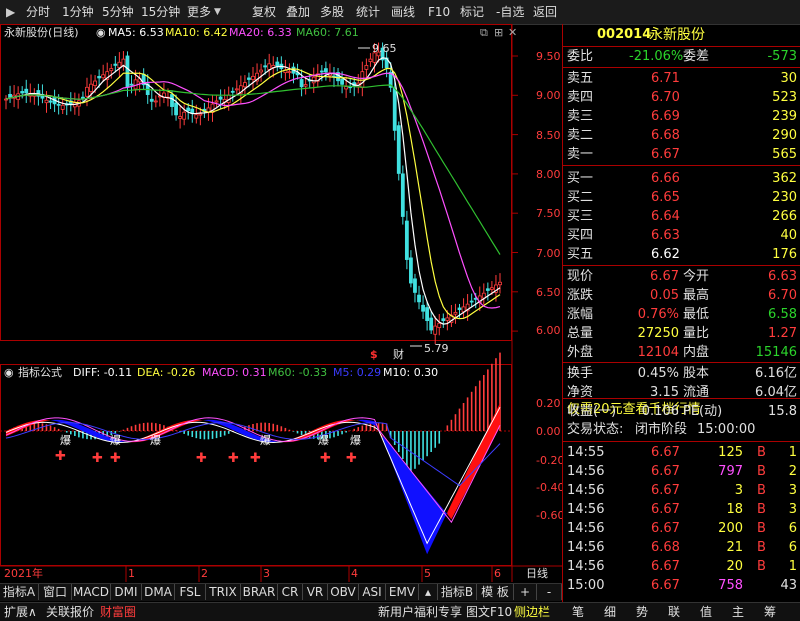 The height and width of the screenshot is (621, 800). I want to click on caifu-circle-button: 财富圈, so click(118, 612).